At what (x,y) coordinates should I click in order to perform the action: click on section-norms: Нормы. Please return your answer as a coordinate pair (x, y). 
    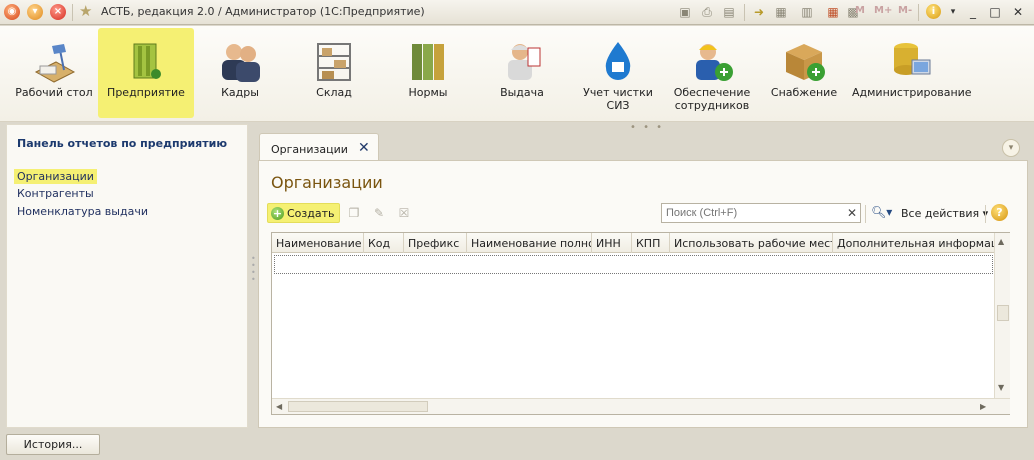
    Looking at the image, I should click on (428, 73).